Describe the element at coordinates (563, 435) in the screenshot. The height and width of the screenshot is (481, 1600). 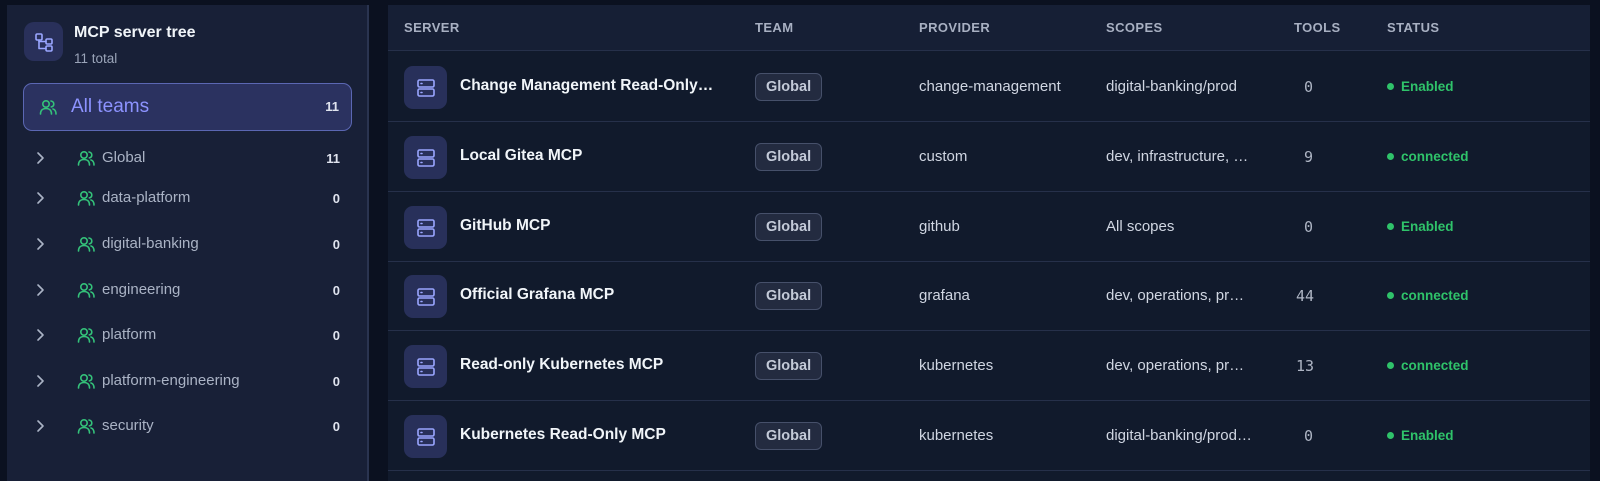
I see `server-name: Kubernetes Read-Only MCP` at that location.